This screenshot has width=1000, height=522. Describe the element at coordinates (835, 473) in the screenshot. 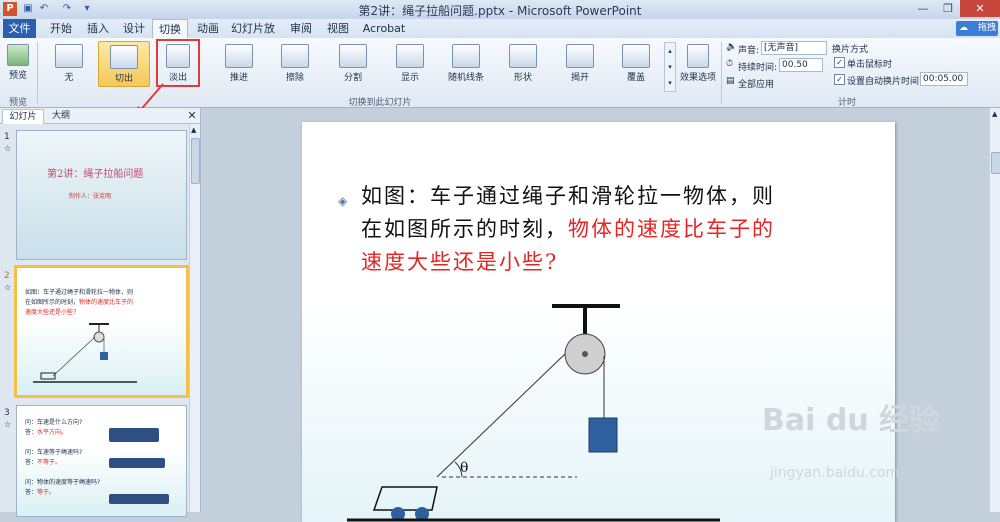

I see `watermark-url: jingyan.baidu.com` at that location.